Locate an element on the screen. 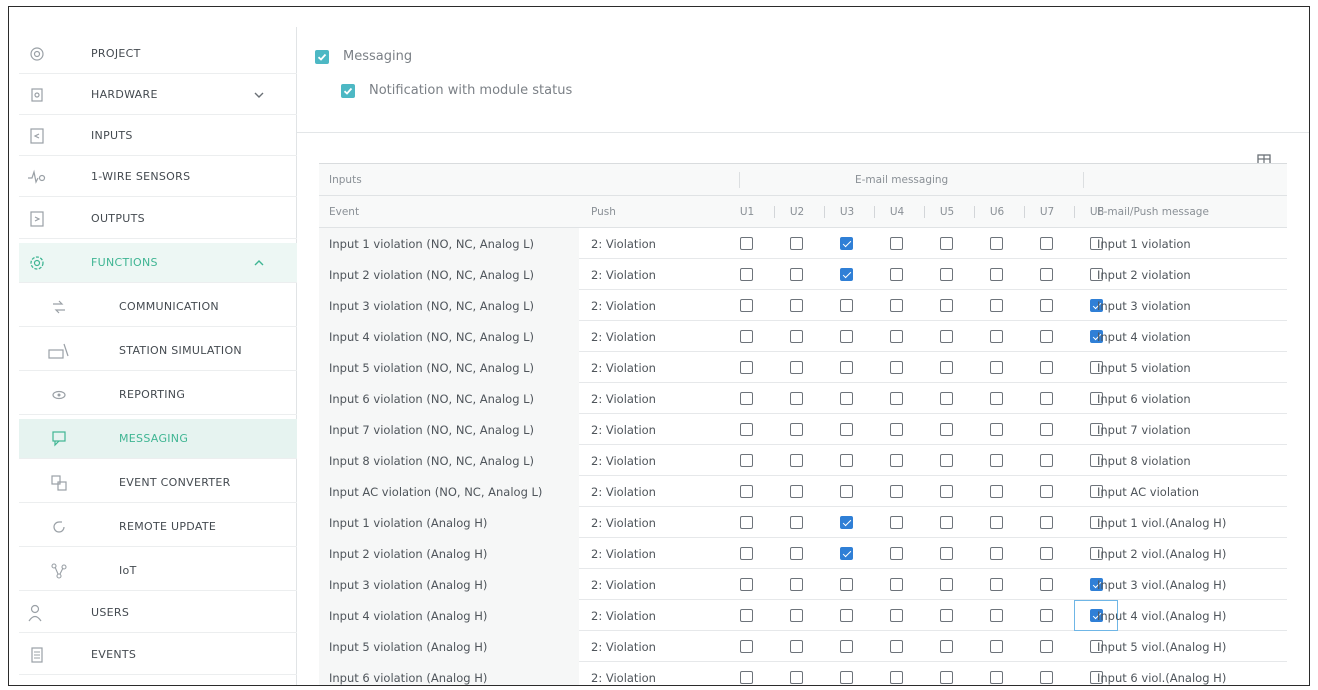  message-cell: Input 3 violation is located at coordinates (1144, 305).